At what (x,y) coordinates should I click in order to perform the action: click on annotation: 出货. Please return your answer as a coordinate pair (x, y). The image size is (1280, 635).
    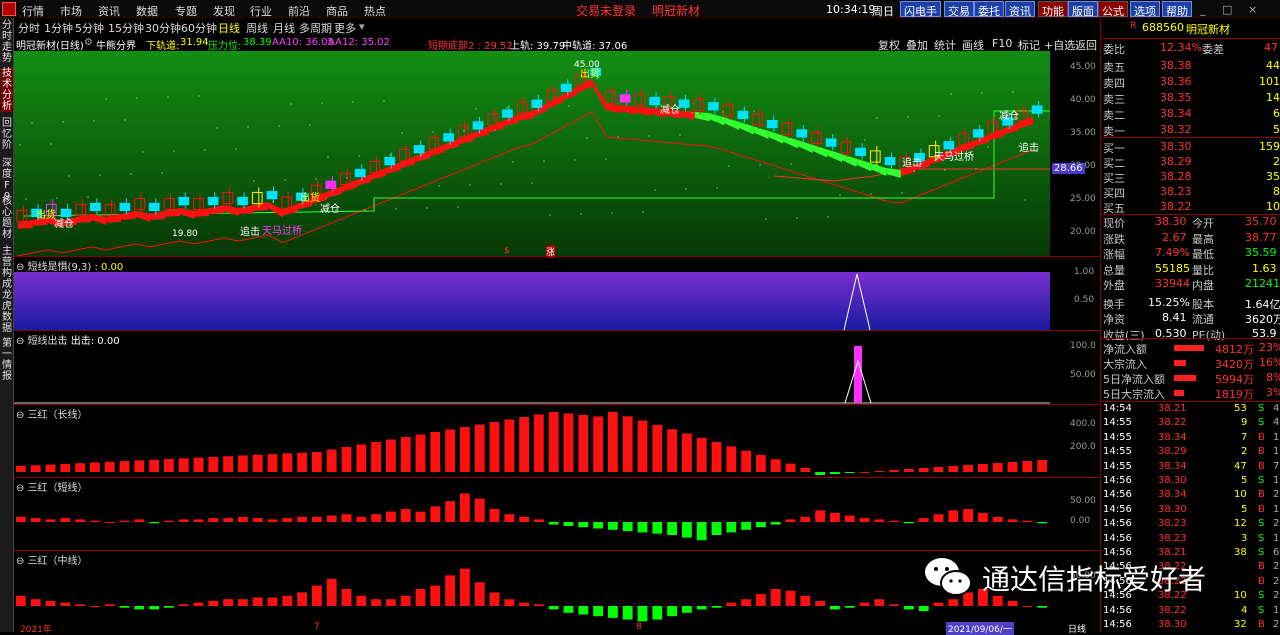
    Looking at the image, I should click on (590, 74).